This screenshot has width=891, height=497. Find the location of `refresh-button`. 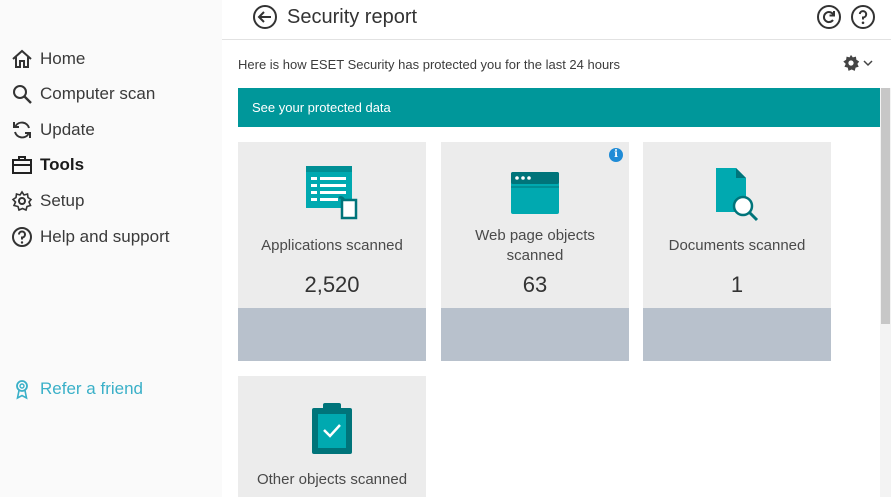

refresh-button is located at coordinates (829, 17).